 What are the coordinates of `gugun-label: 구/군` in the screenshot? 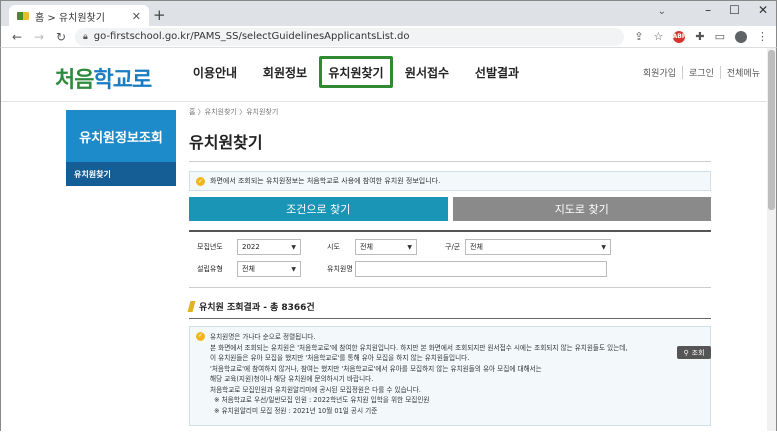 It's located at (453, 247).